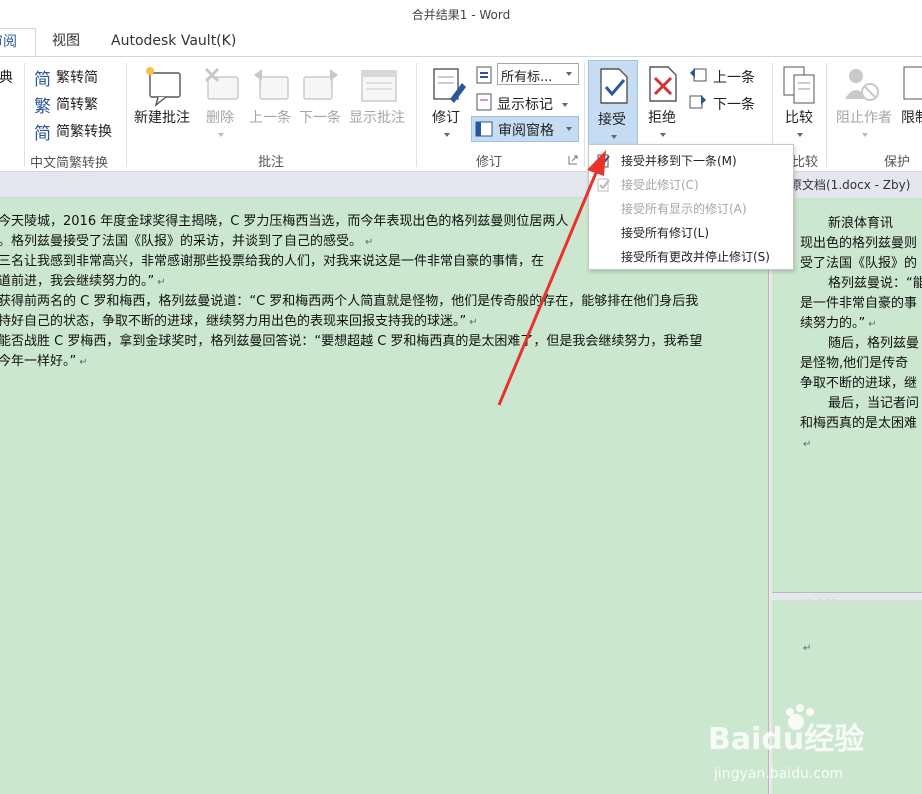  What do you see at coordinates (461, 42) in the screenshot?
I see `ribbon-tabs: 审阅 视图 Autodesk Vault(K)` at bounding box center [461, 42].